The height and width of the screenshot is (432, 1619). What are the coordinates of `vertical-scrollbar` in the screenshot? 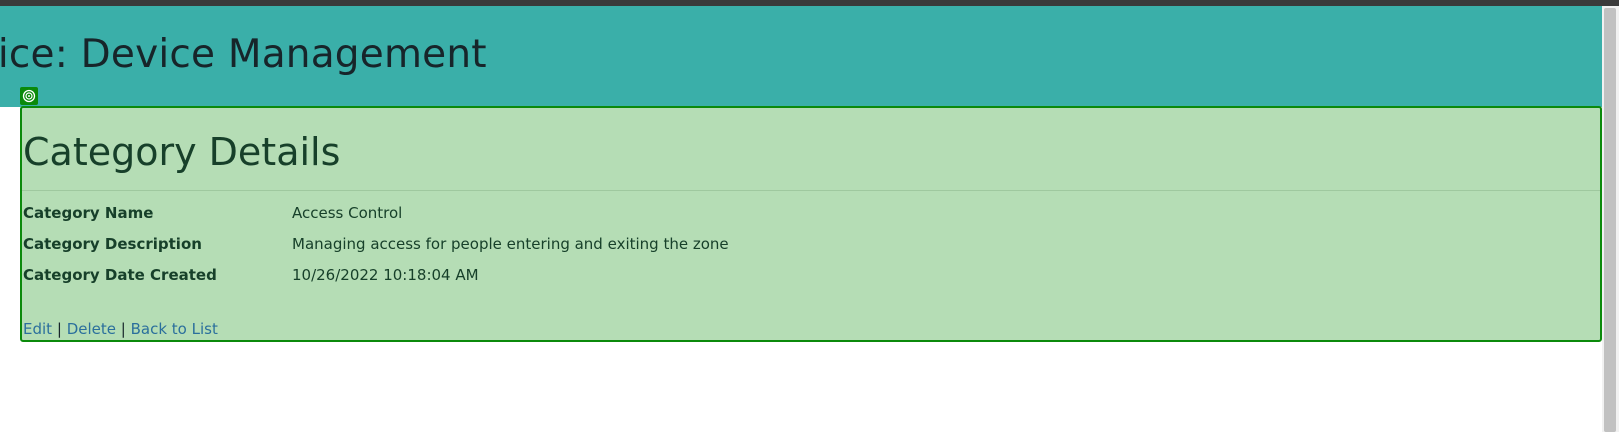 It's located at (1610, 219).